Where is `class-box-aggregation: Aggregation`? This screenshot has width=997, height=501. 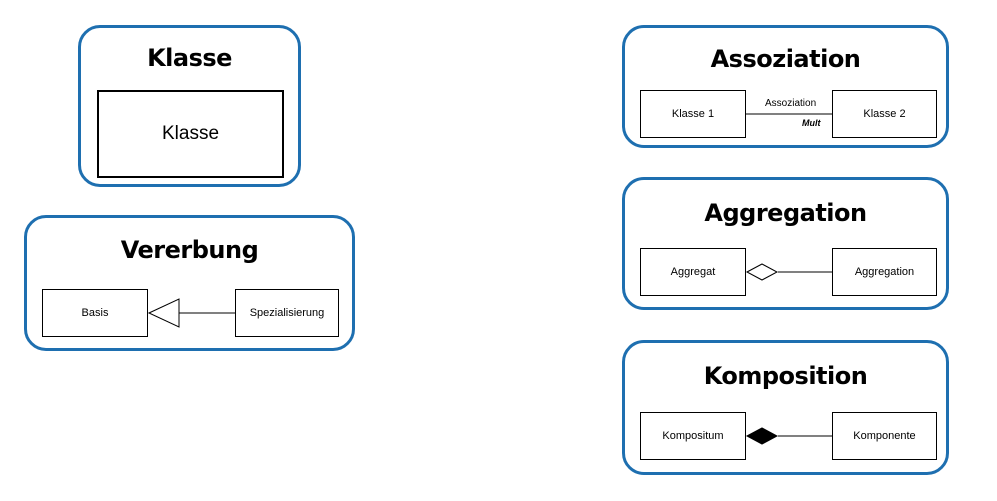
class-box-aggregation: Aggregation is located at coordinates (884, 272).